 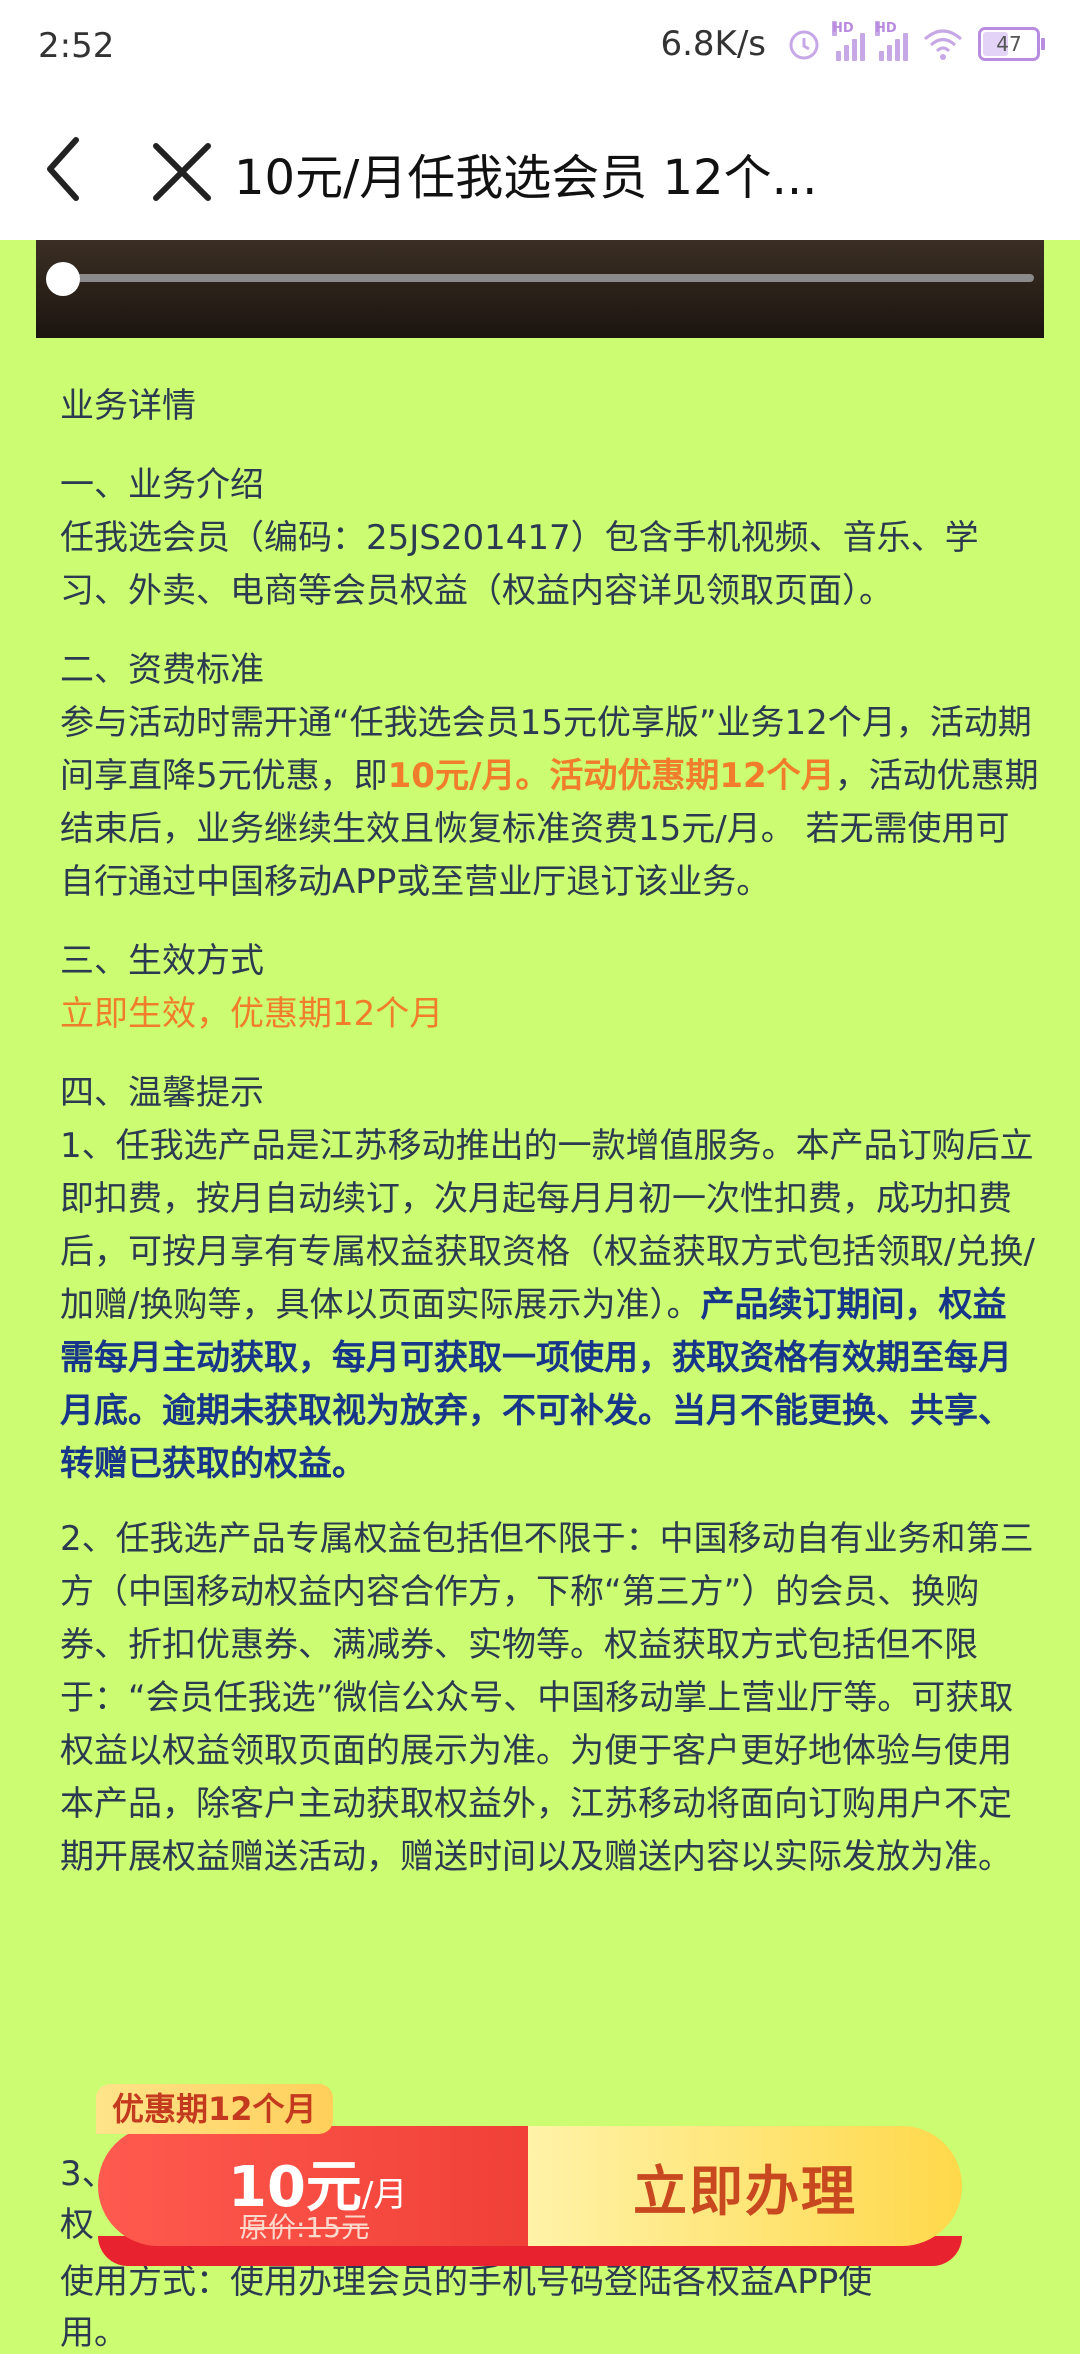 I want to click on original-price: 原价:15元, so click(x=305, y=2227).